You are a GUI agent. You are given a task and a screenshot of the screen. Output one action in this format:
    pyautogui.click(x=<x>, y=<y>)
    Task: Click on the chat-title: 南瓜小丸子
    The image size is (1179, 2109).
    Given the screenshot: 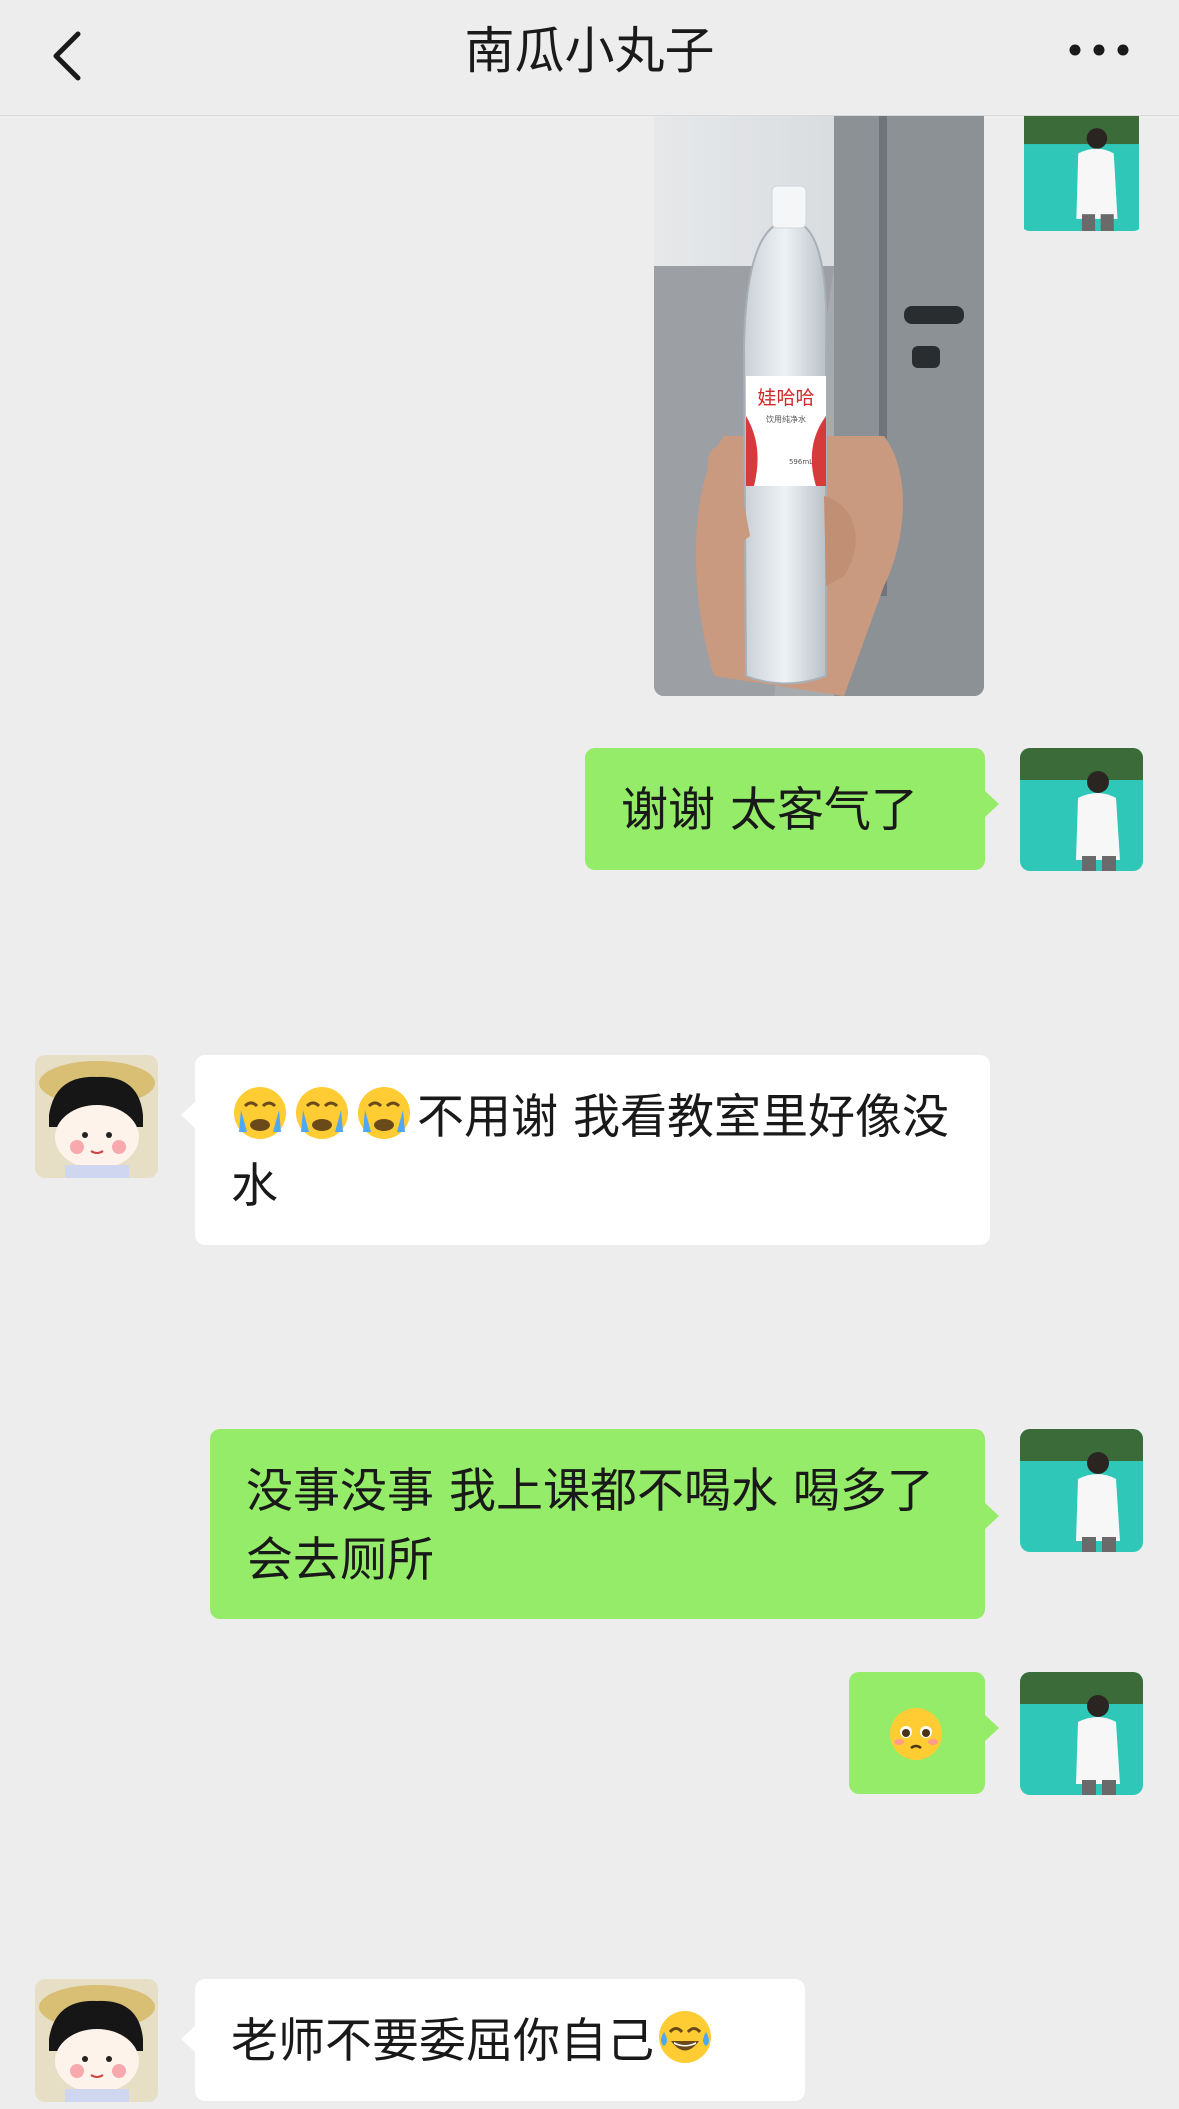 What is the action you would take?
    pyautogui.click(x=589, y=51)
    